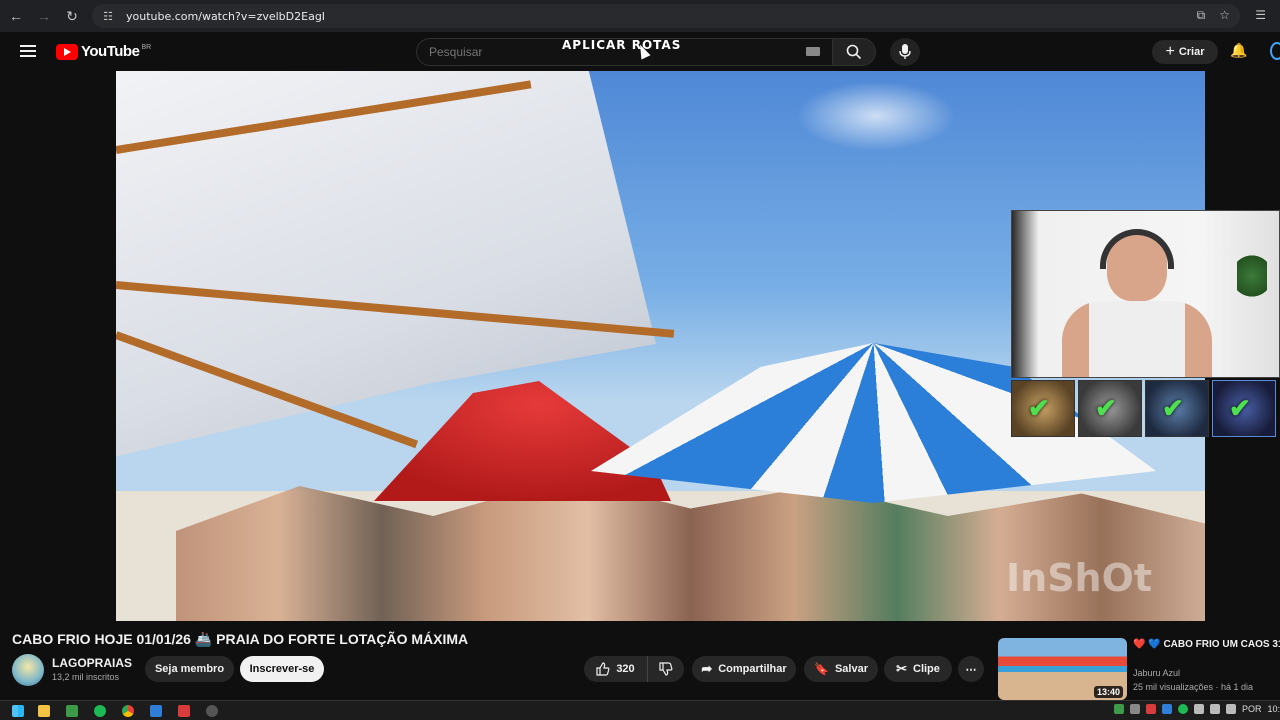 This screenshot has width=1280, height=720. I want to click on thumbs-up-icon, so click(603, 669).